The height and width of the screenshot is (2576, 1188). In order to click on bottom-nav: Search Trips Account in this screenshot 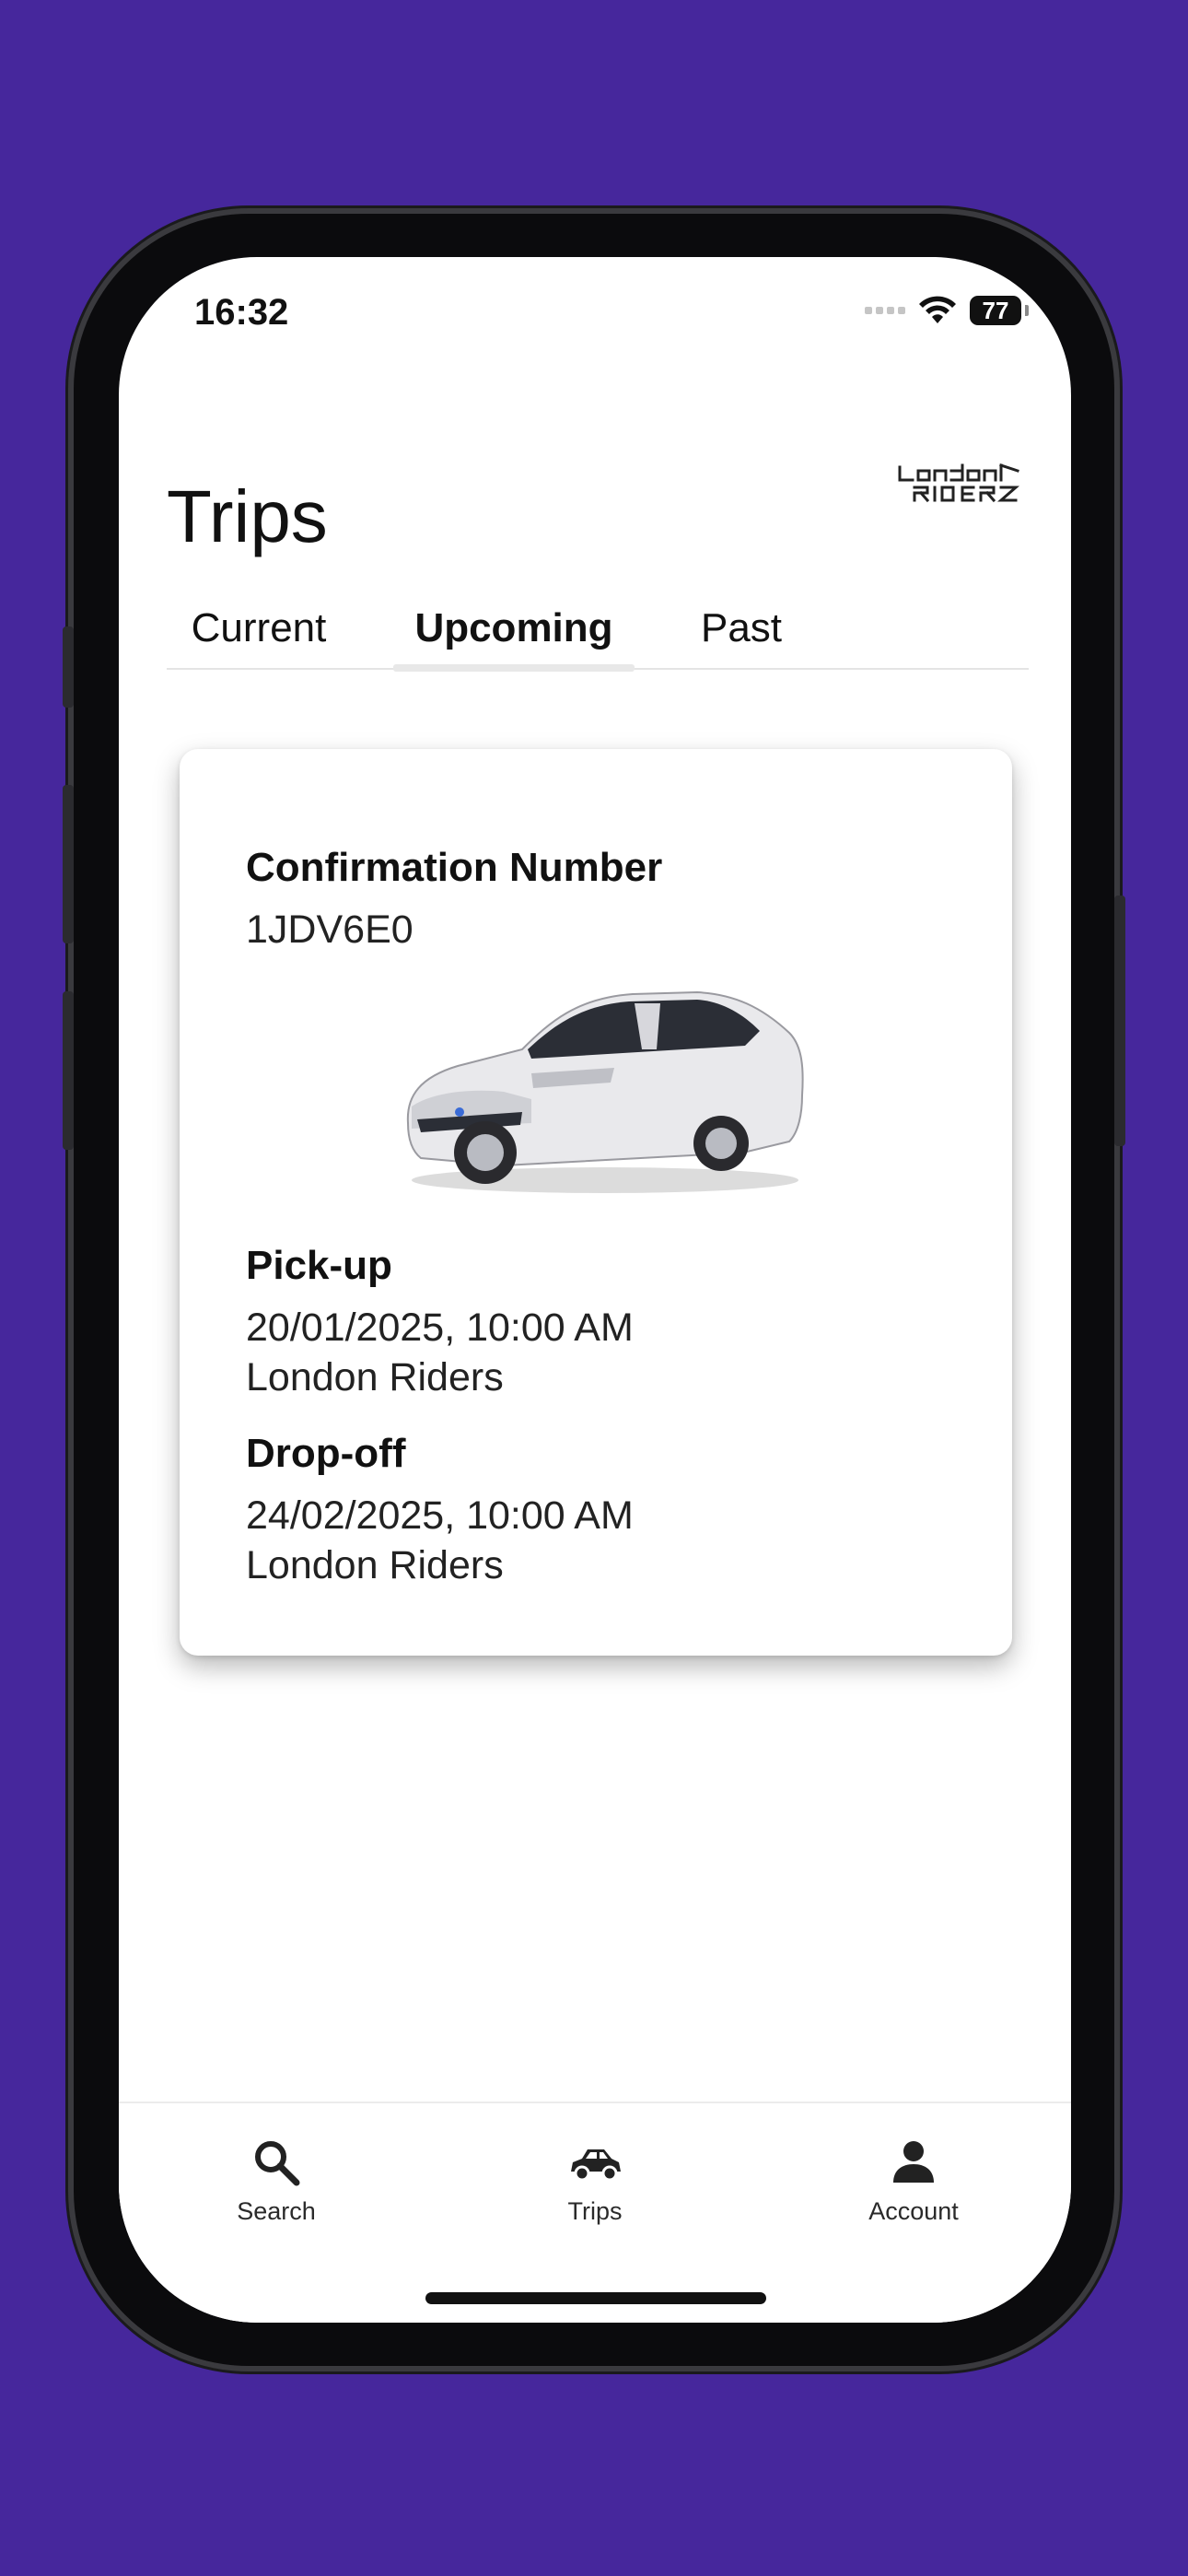, I will do `click(595, 2213)`.